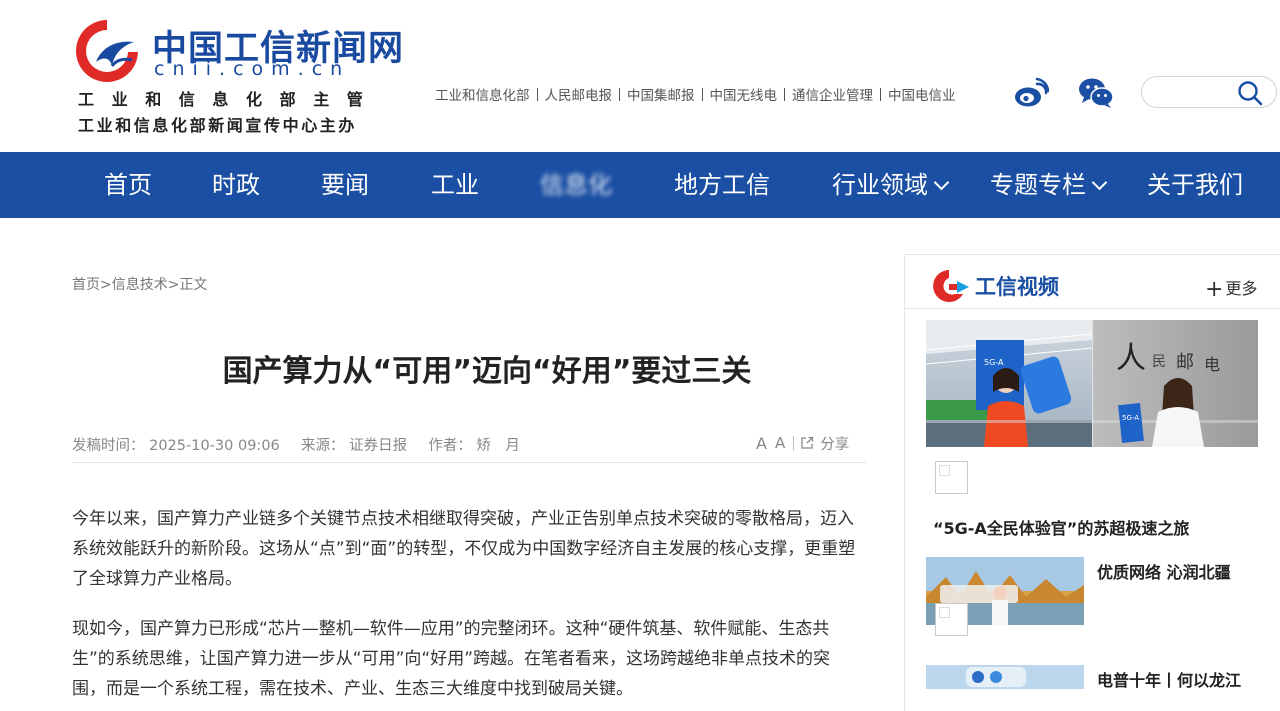 Image resolution: width=1280 pixels, height=711 pixels. Describe the element at coordinates (193, 285) in the screenshot. I see `breadcrumb-current: 正文` at that location.